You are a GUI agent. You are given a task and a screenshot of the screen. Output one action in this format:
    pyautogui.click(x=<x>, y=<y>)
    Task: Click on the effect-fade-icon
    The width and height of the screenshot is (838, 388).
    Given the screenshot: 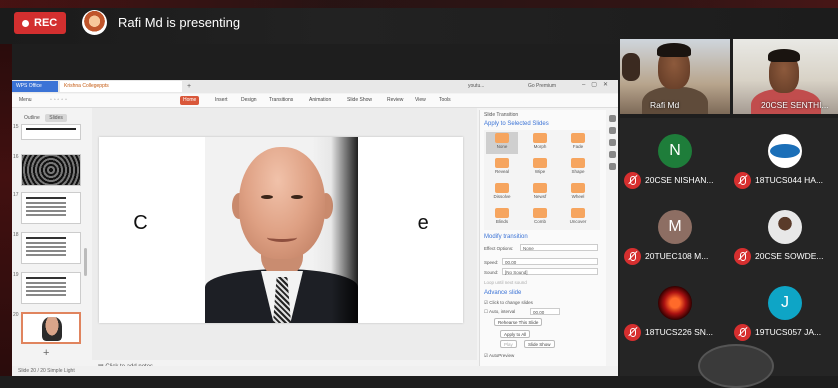 What is the action you would take?
    pyautogui.click(x=578, y=138)
    